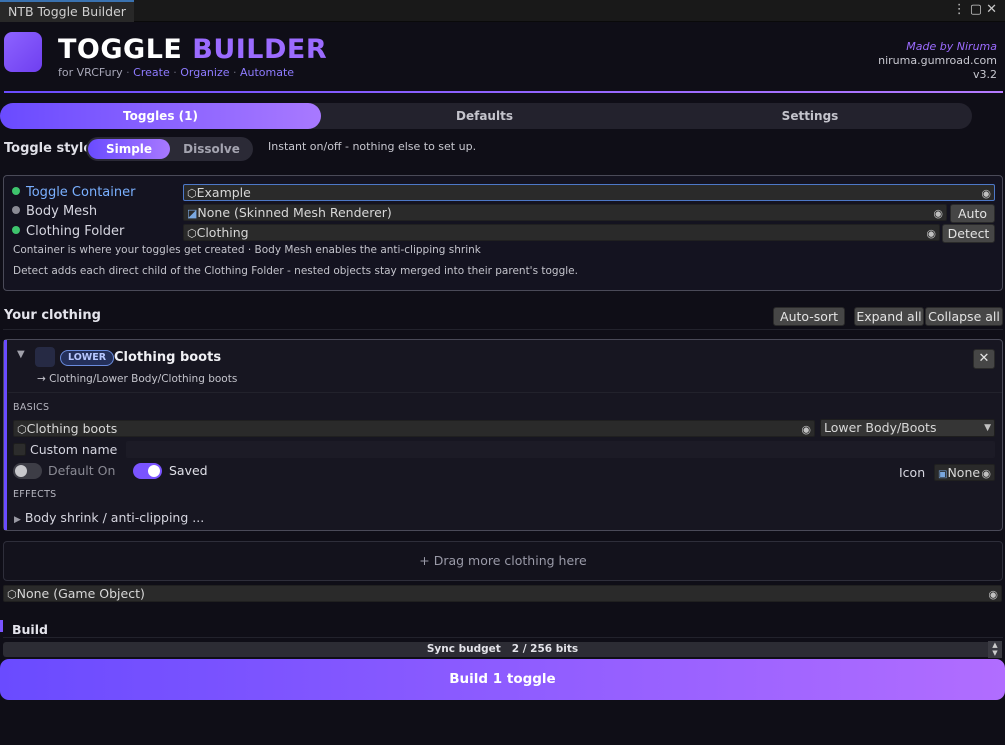 This screenshot has height=745, width=1005. I want to click on add-clothing-value: None (Game Object), so click(80, 593).